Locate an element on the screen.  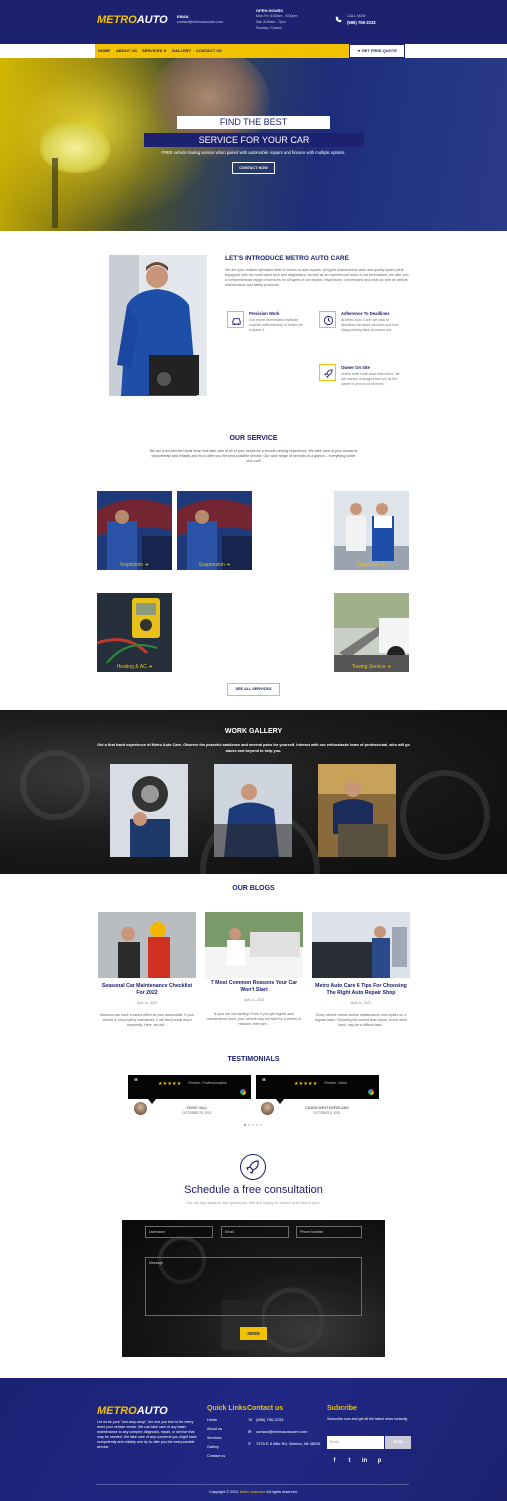
inspection-image is located at coordinates (134, 530).